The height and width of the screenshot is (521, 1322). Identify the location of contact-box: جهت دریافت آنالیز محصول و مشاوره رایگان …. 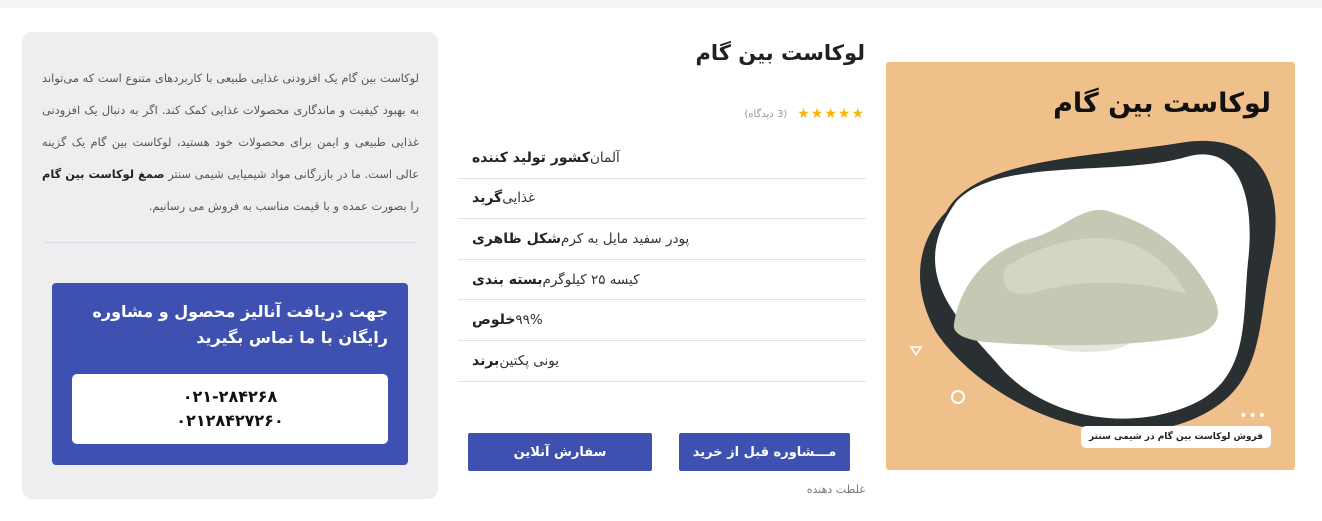
(230, 374).